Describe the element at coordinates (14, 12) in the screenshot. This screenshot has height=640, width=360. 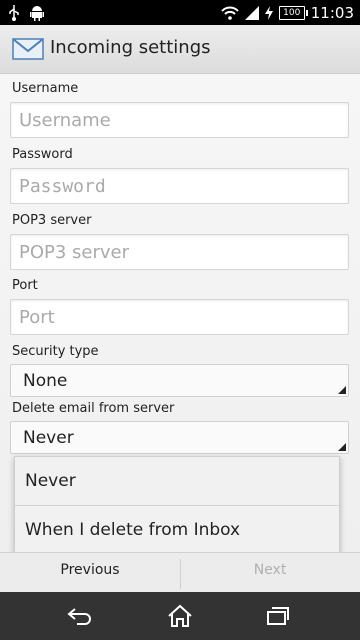
I see `usb-icon` at that location.